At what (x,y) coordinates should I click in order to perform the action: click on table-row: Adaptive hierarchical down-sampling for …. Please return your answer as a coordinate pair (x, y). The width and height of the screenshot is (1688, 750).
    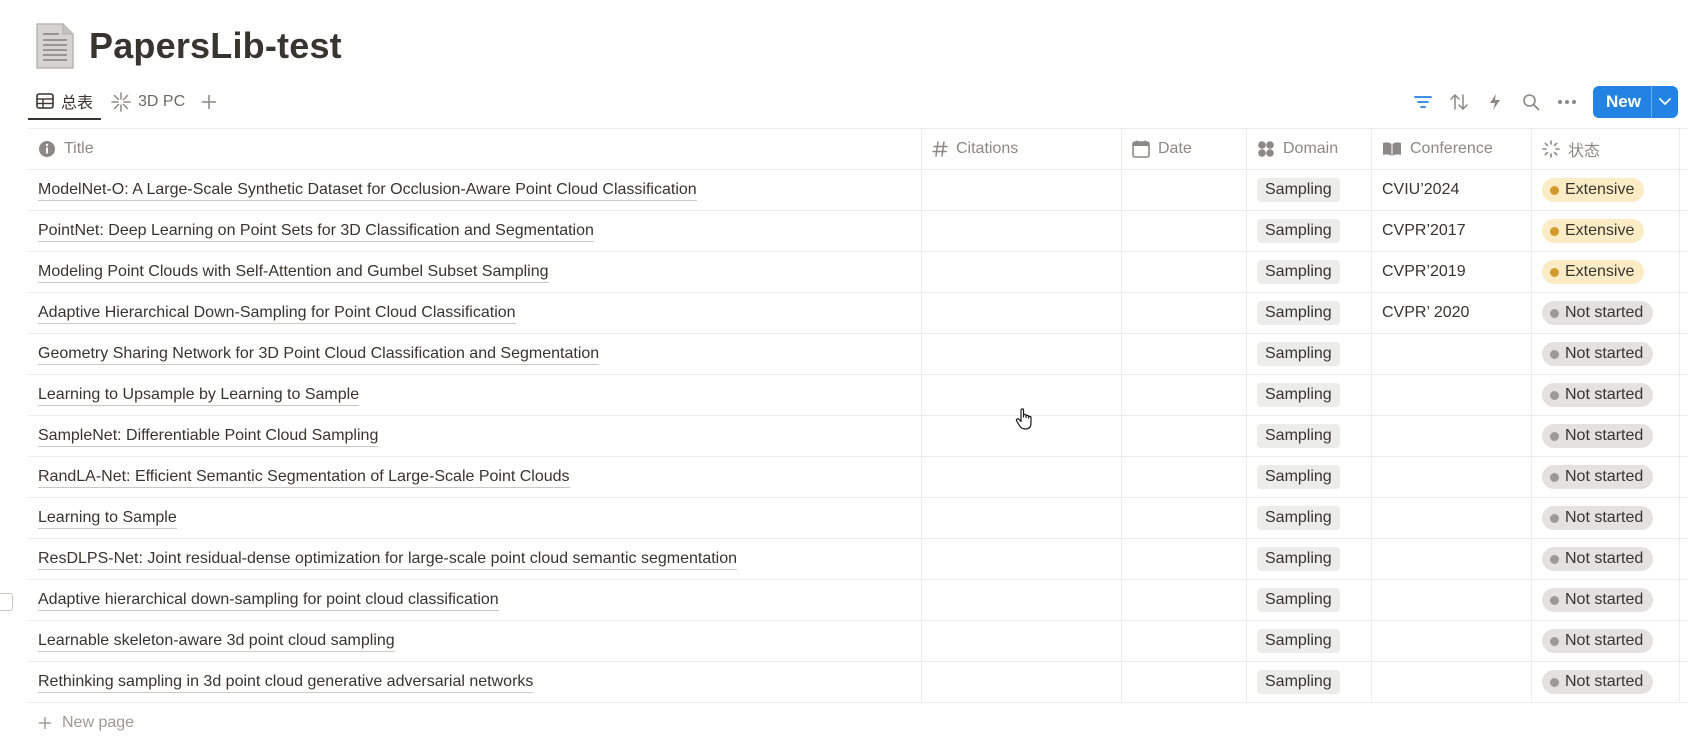
    Looking at the image, I should click on (858, 600).